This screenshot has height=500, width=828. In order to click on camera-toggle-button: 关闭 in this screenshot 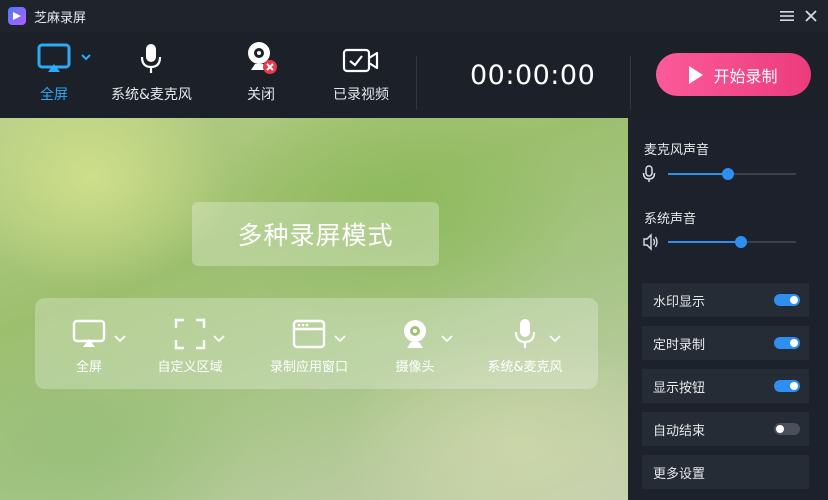, I will do `click(261, 72)`.